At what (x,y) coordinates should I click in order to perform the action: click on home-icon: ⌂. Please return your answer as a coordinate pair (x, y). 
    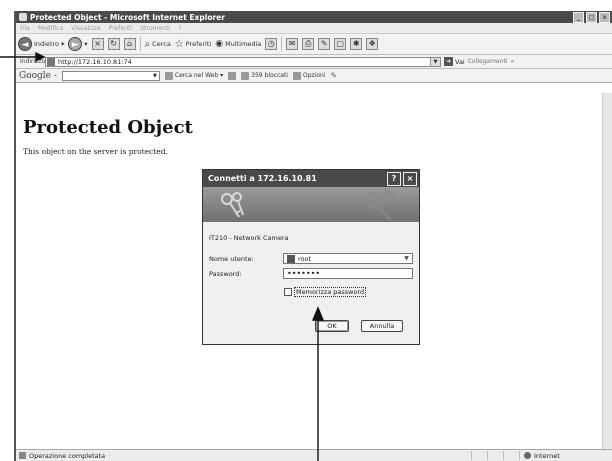
    Looking at the image, I should click on (129, 44).